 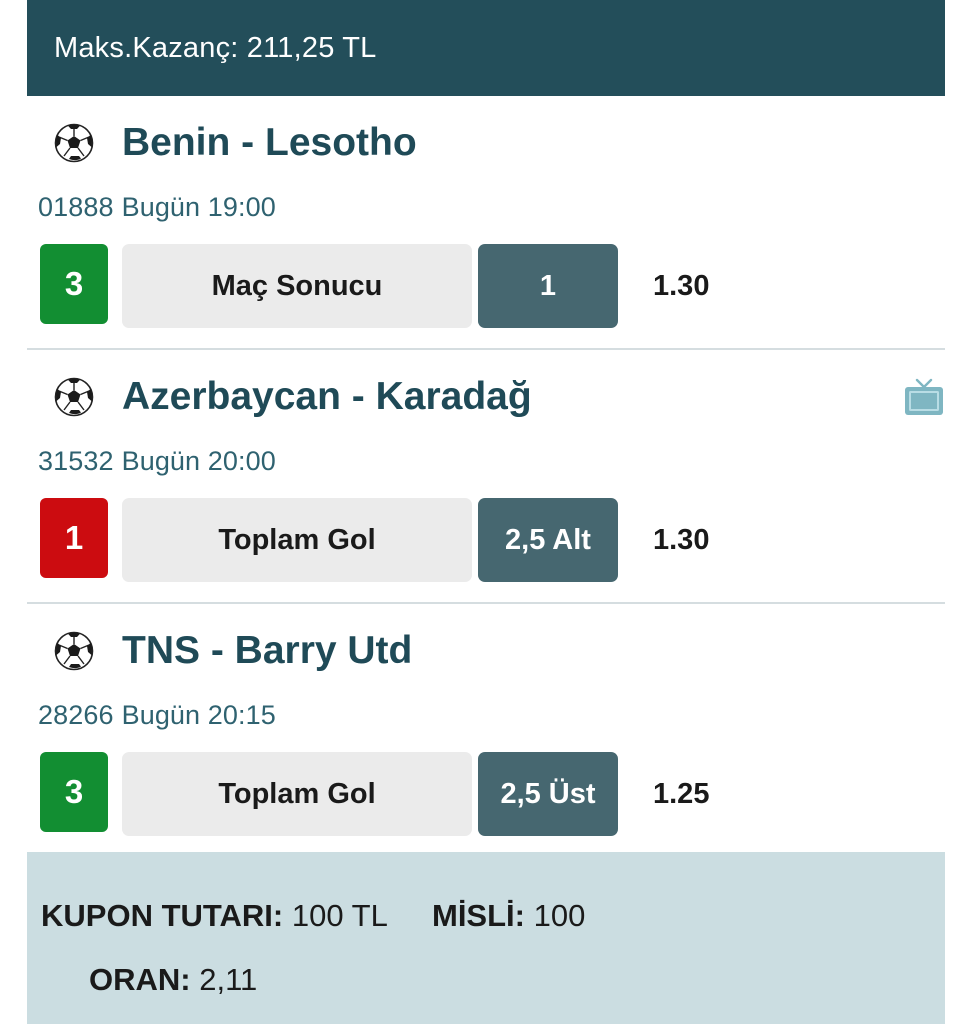 I want to click on match-title-row: Azerbaycan - Karadağ, so click(x=279, y=397).